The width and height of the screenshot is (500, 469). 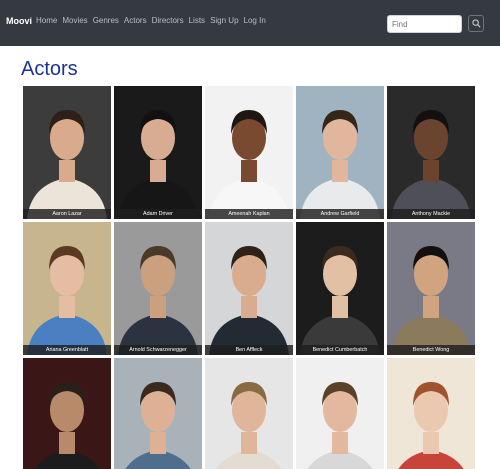 What do you see at coordinates (46, 20) in the screenshot?
I see `nav-link-home: Home` at bounding box center [46, 20].